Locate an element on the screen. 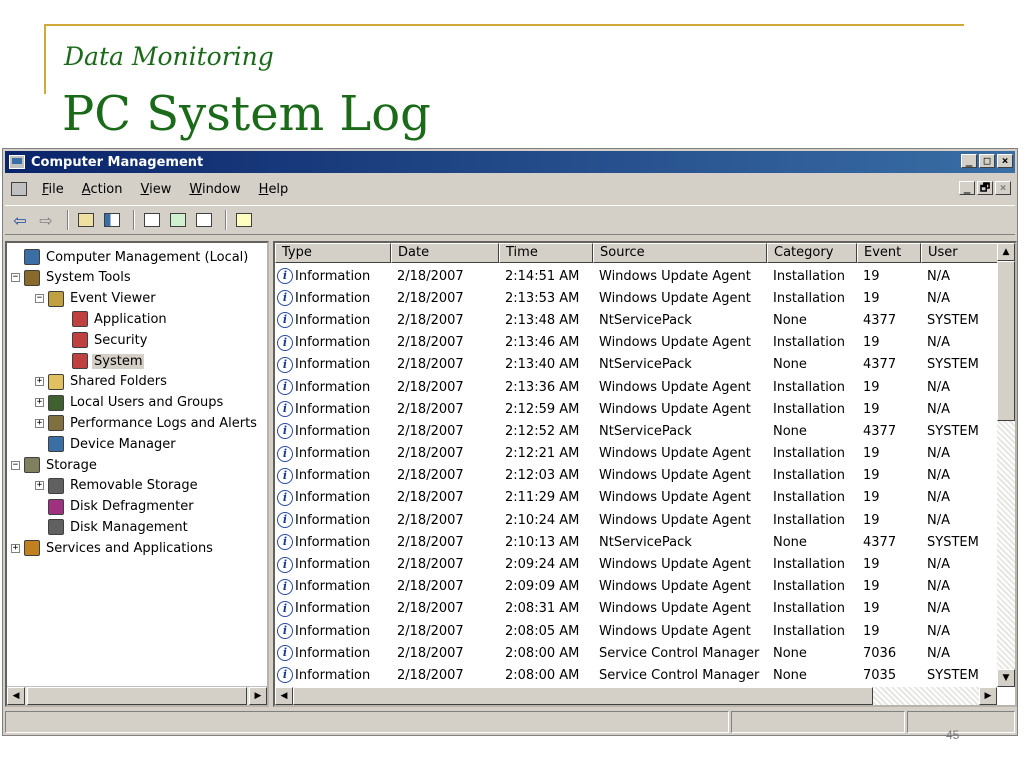 This screenshot has height=768, width=1024. tree-item-removable-storage: + Removable Storage is located at coordinates (117, 486).